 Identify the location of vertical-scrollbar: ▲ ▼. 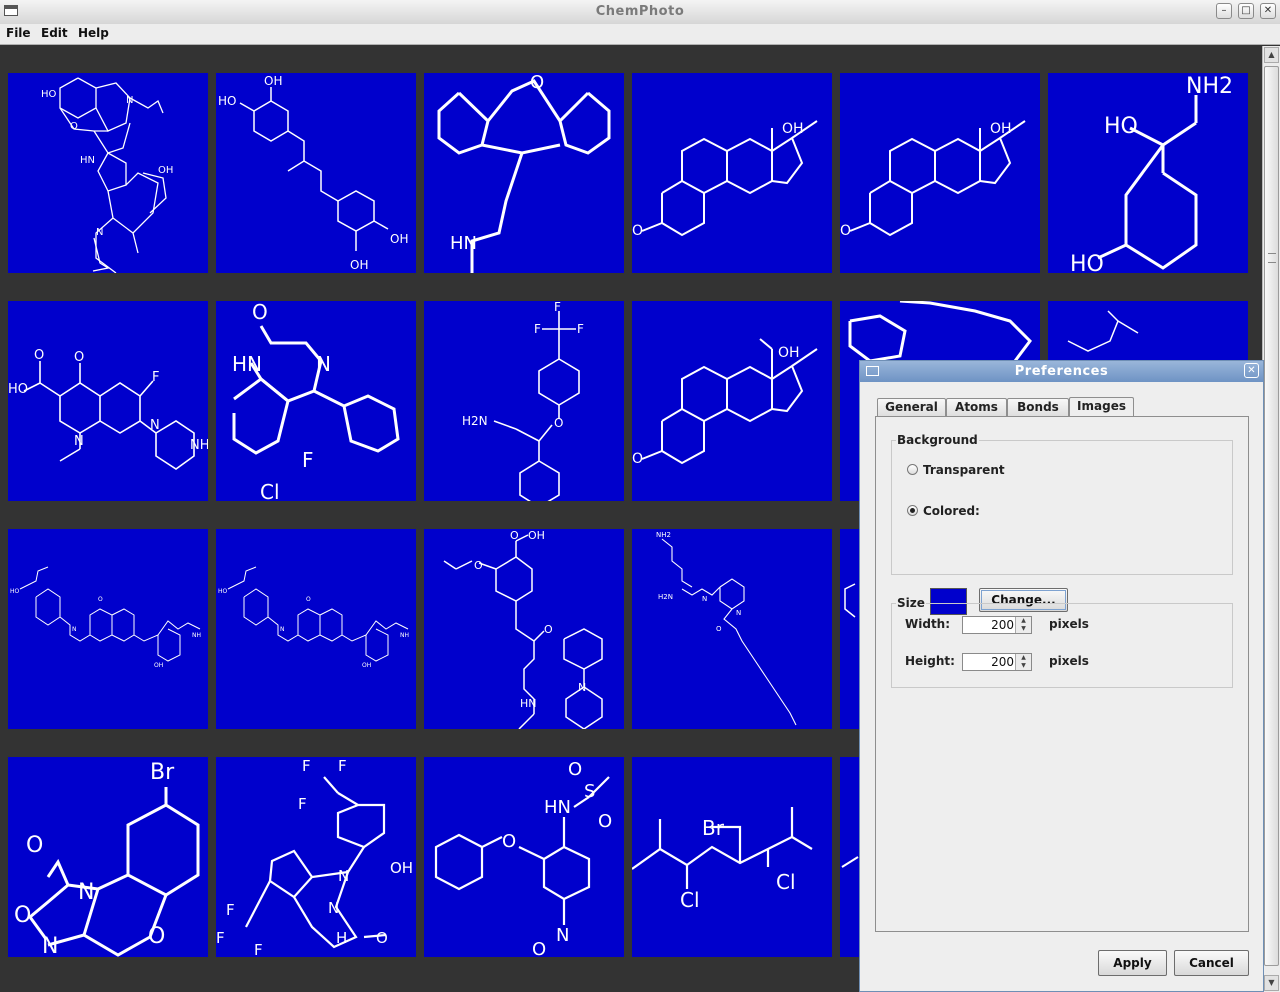
(1271, 519).